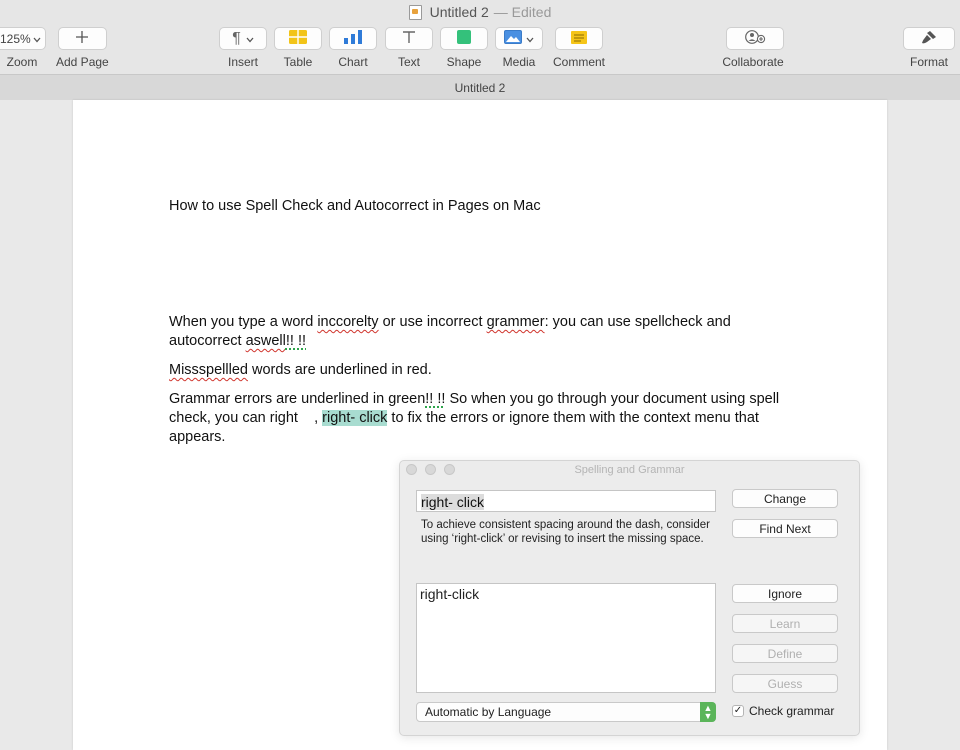  What do you see at coordinates (738, 711) in the screenshot?
I see `check-grammar-checkbox: ✓` at bounding box center [738, 711].